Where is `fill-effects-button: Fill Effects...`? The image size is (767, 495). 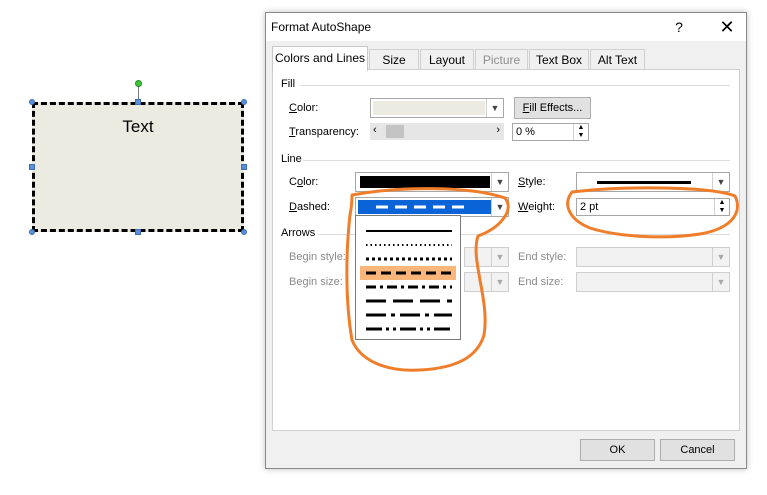
fill-effects-button: Fill Effects... is located at coordinates (552, 108).